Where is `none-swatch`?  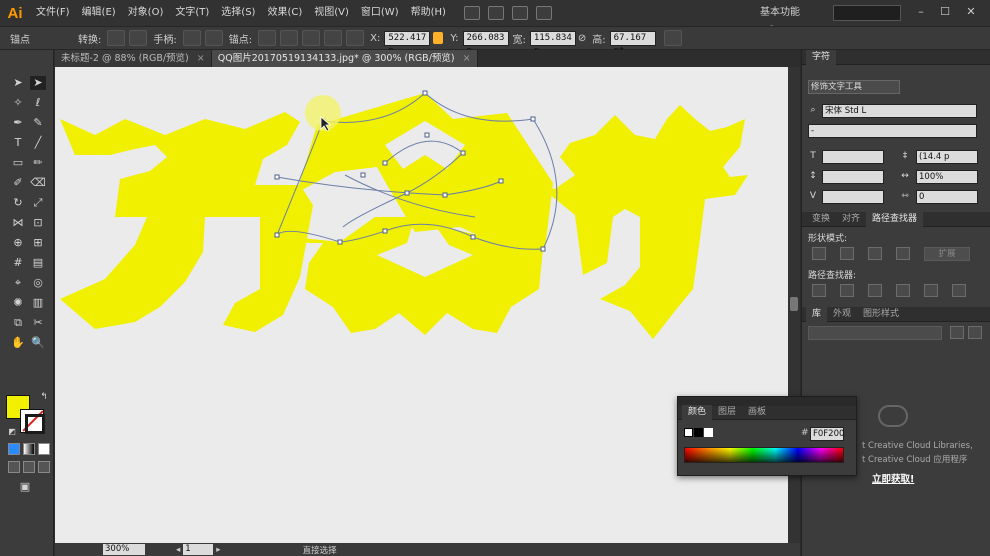
none-swatch is located at coordinates (688, 432).